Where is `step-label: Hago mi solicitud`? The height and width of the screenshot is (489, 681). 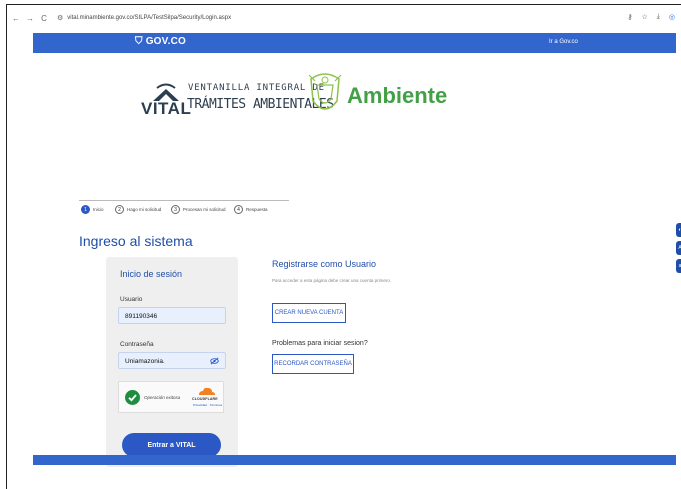 step-label: Hago mi solicitud is located at coordinates (144, 209).